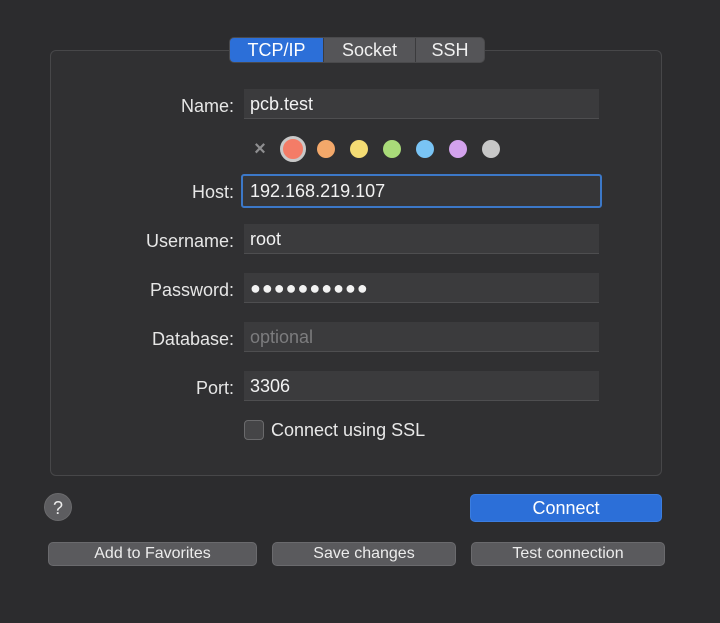  Describe the element at coordinates (254, 430) in the screenshot. I see `ssl-checkbox` at that location.